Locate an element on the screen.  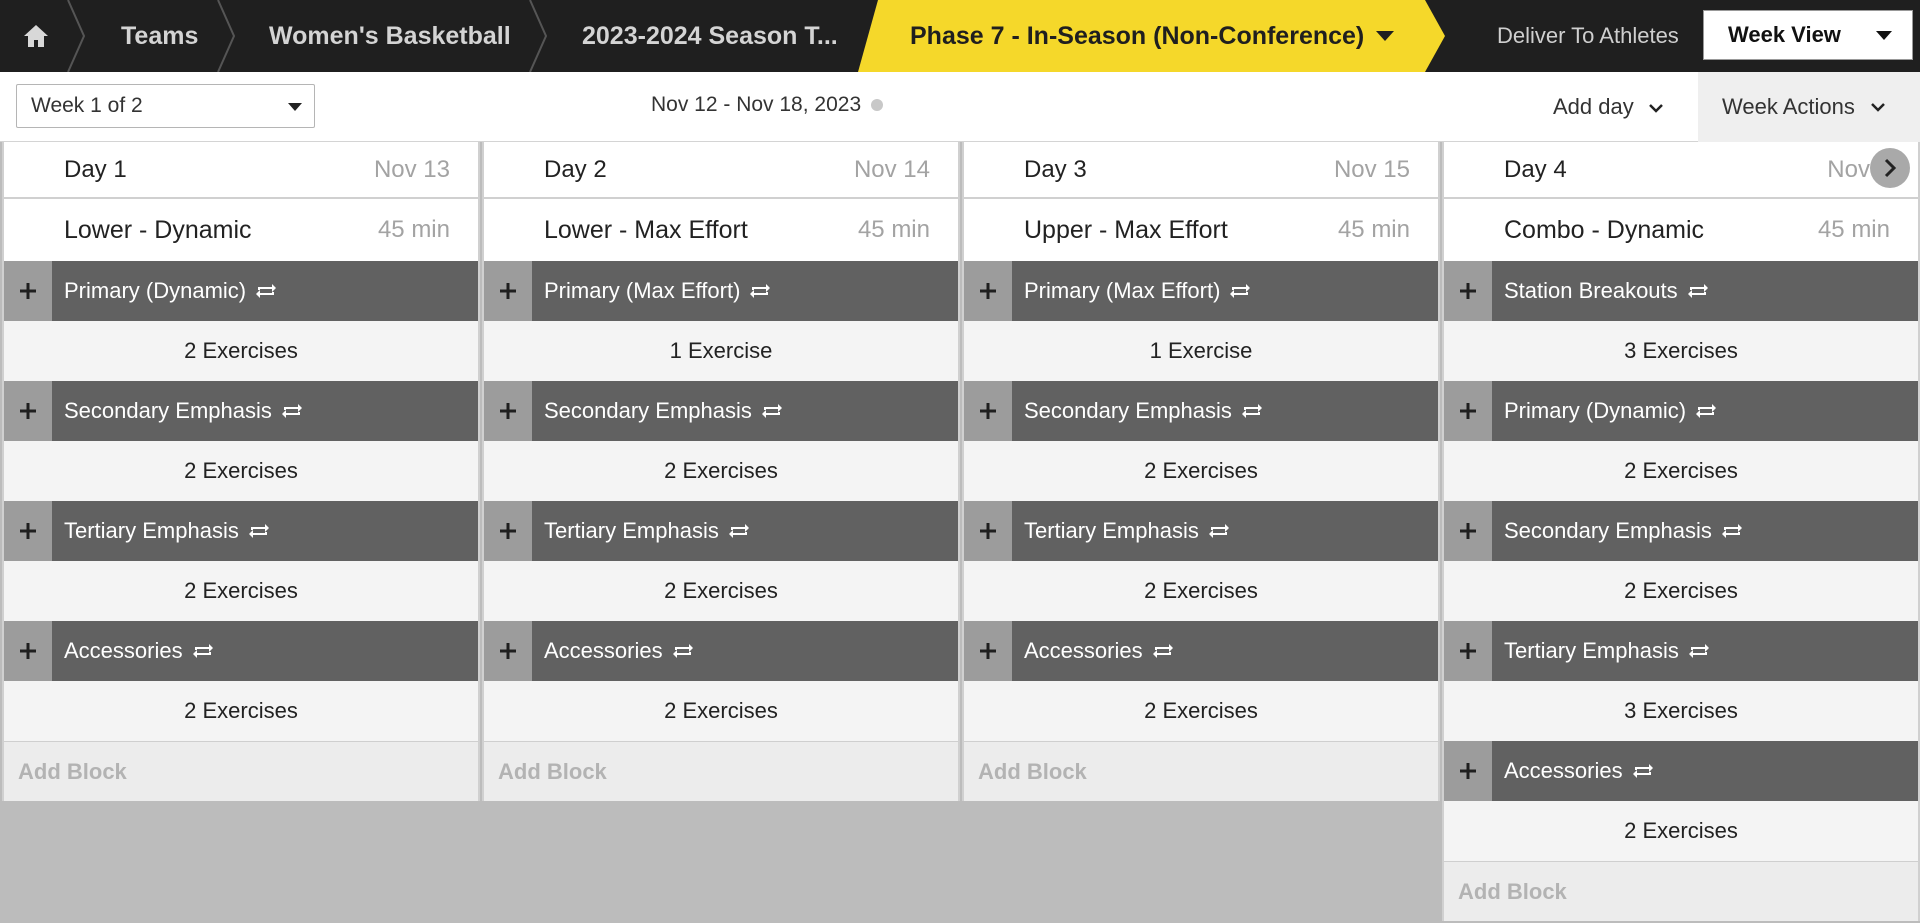
week-select-dropdown: Week 1 of 2 is located at coordinates (165, 106).